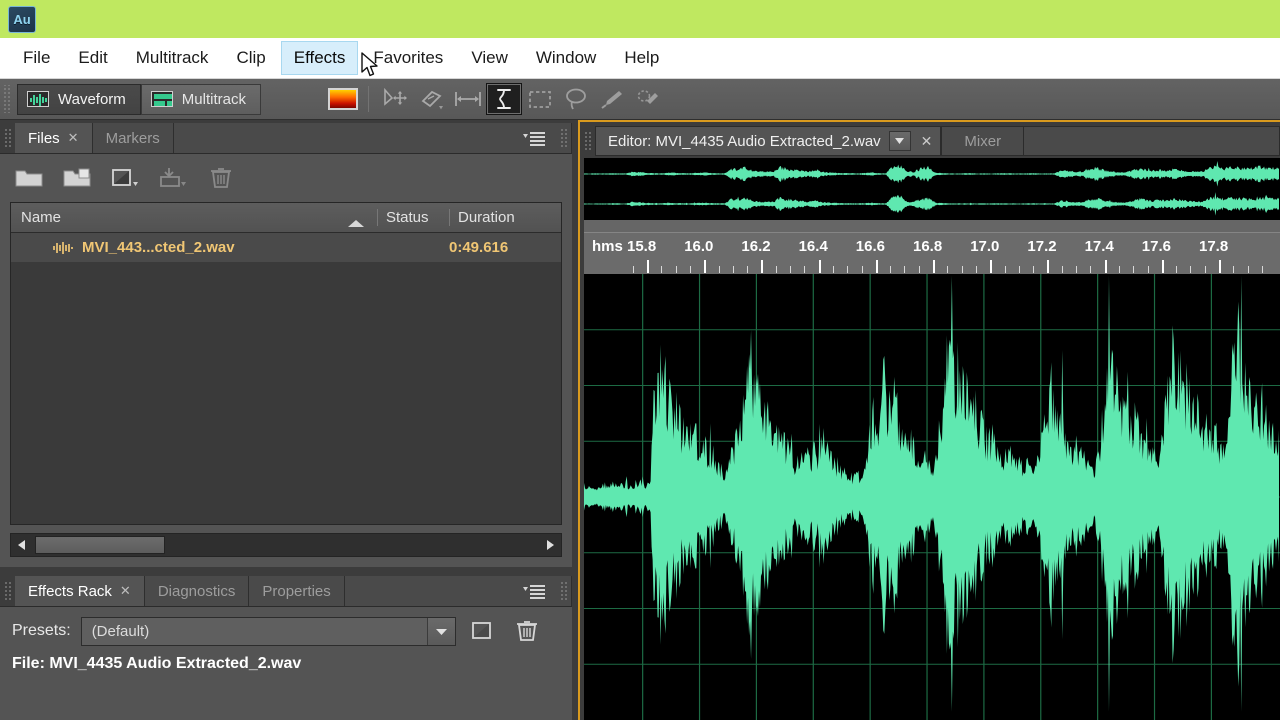 The height and width of the screenshot is (720, 1280). Describe the element at coordinates (503, 99) in the screenshot. I see `time-selection-tool-button` at that location.